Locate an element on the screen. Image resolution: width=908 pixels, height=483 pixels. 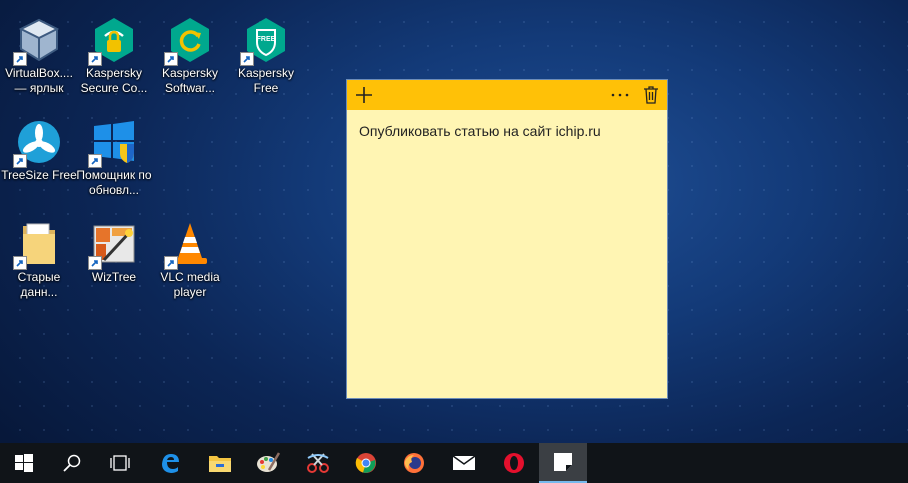
desktop-icon-vlc: VLC media player is located at coordinates (190, 257).